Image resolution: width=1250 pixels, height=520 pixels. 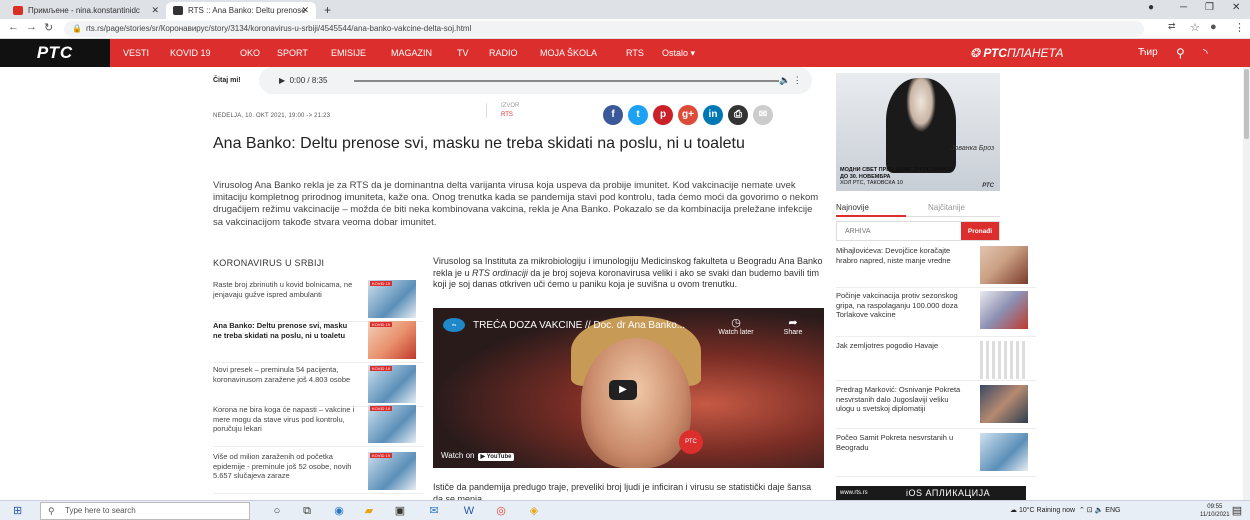 What do you see at coordinates (292, 53) in the screenshot?
I see `nav-sport: SPORT` at bounding box center [292, 53].